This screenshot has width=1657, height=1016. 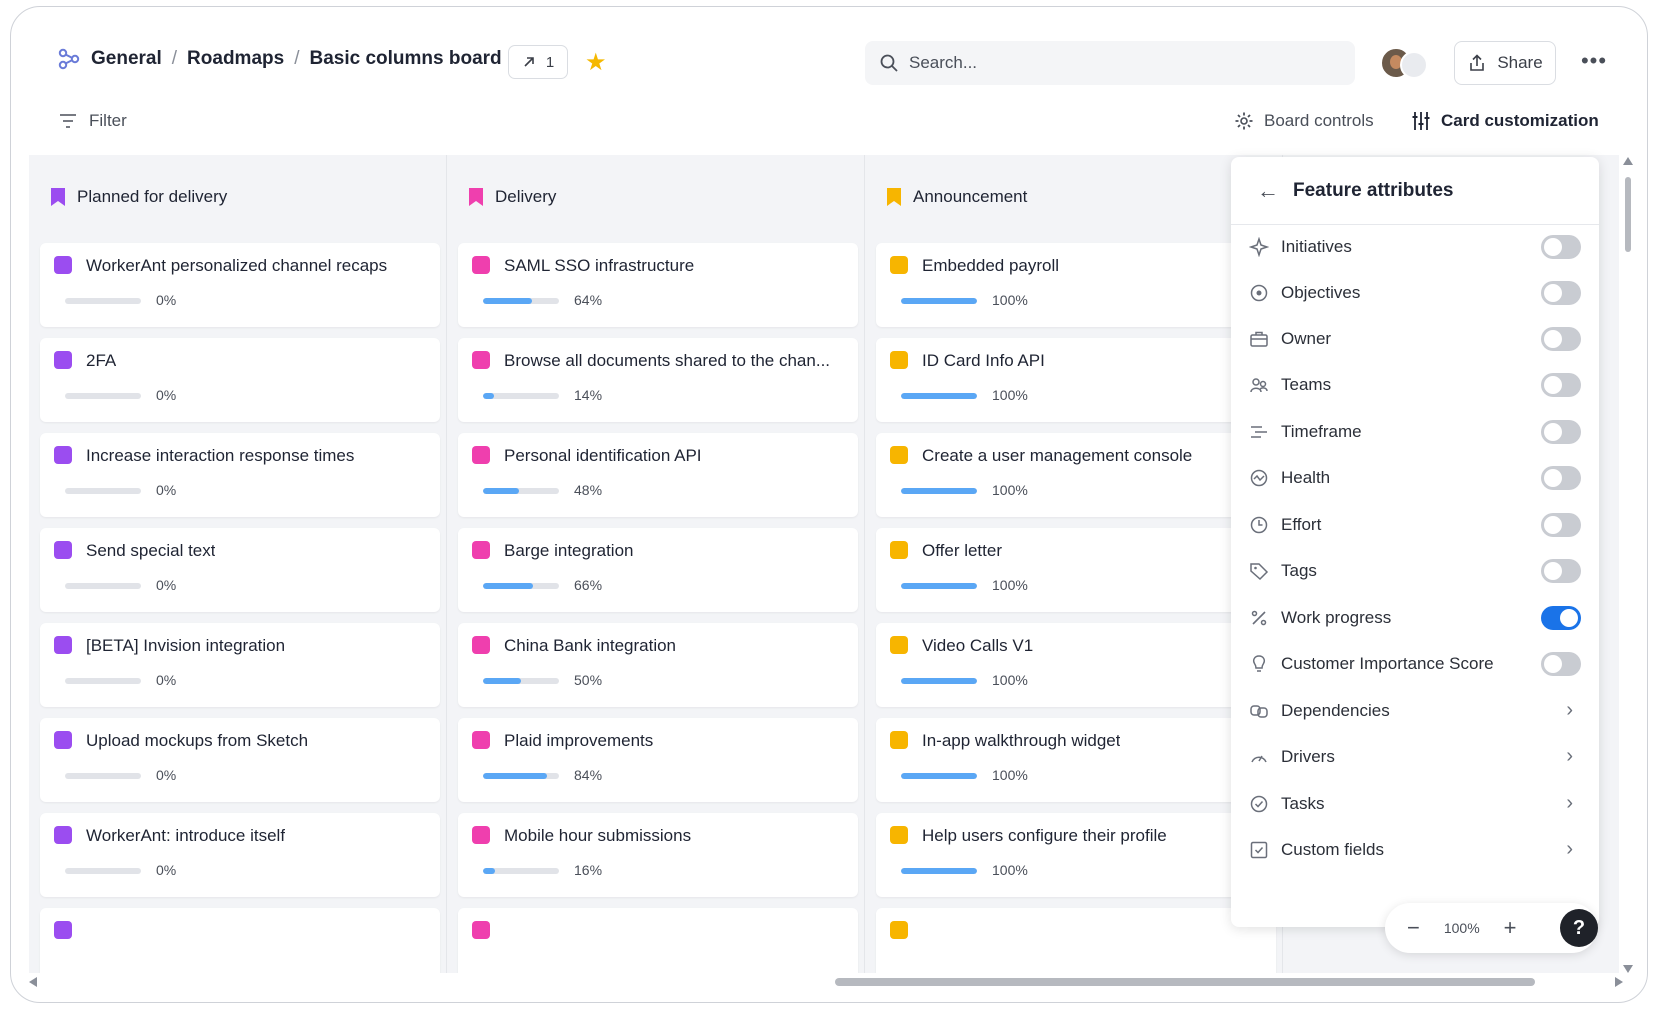 I want to click on briefcase-icon, so click(x=1259, y=339).